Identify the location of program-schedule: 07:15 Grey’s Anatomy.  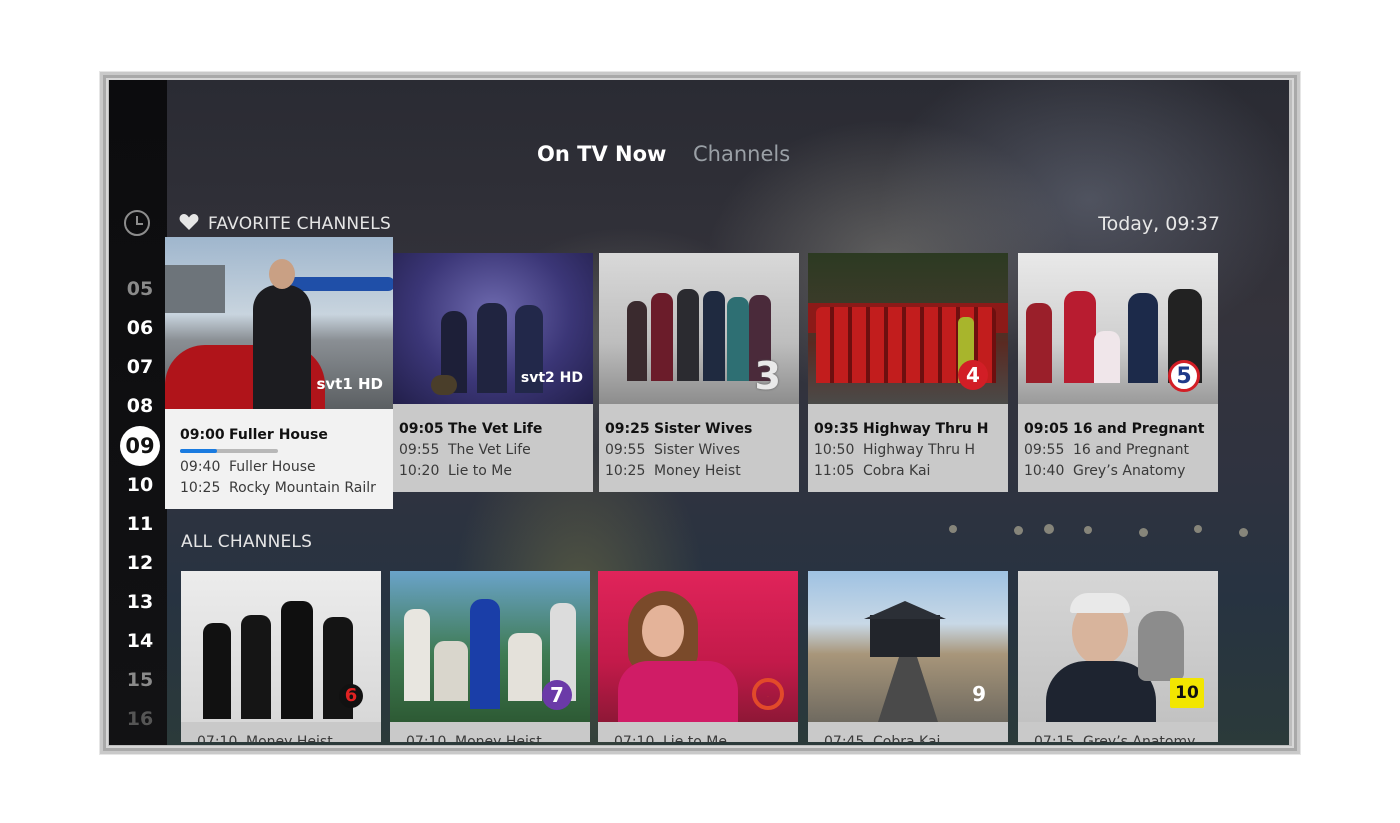
(1118, 732).